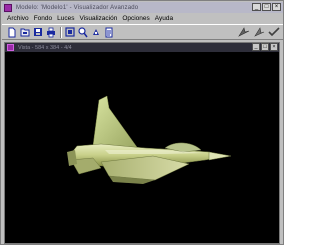 The height and width of the screenshot is (248, 320). I want to click on toolbar, so click(142, 32).